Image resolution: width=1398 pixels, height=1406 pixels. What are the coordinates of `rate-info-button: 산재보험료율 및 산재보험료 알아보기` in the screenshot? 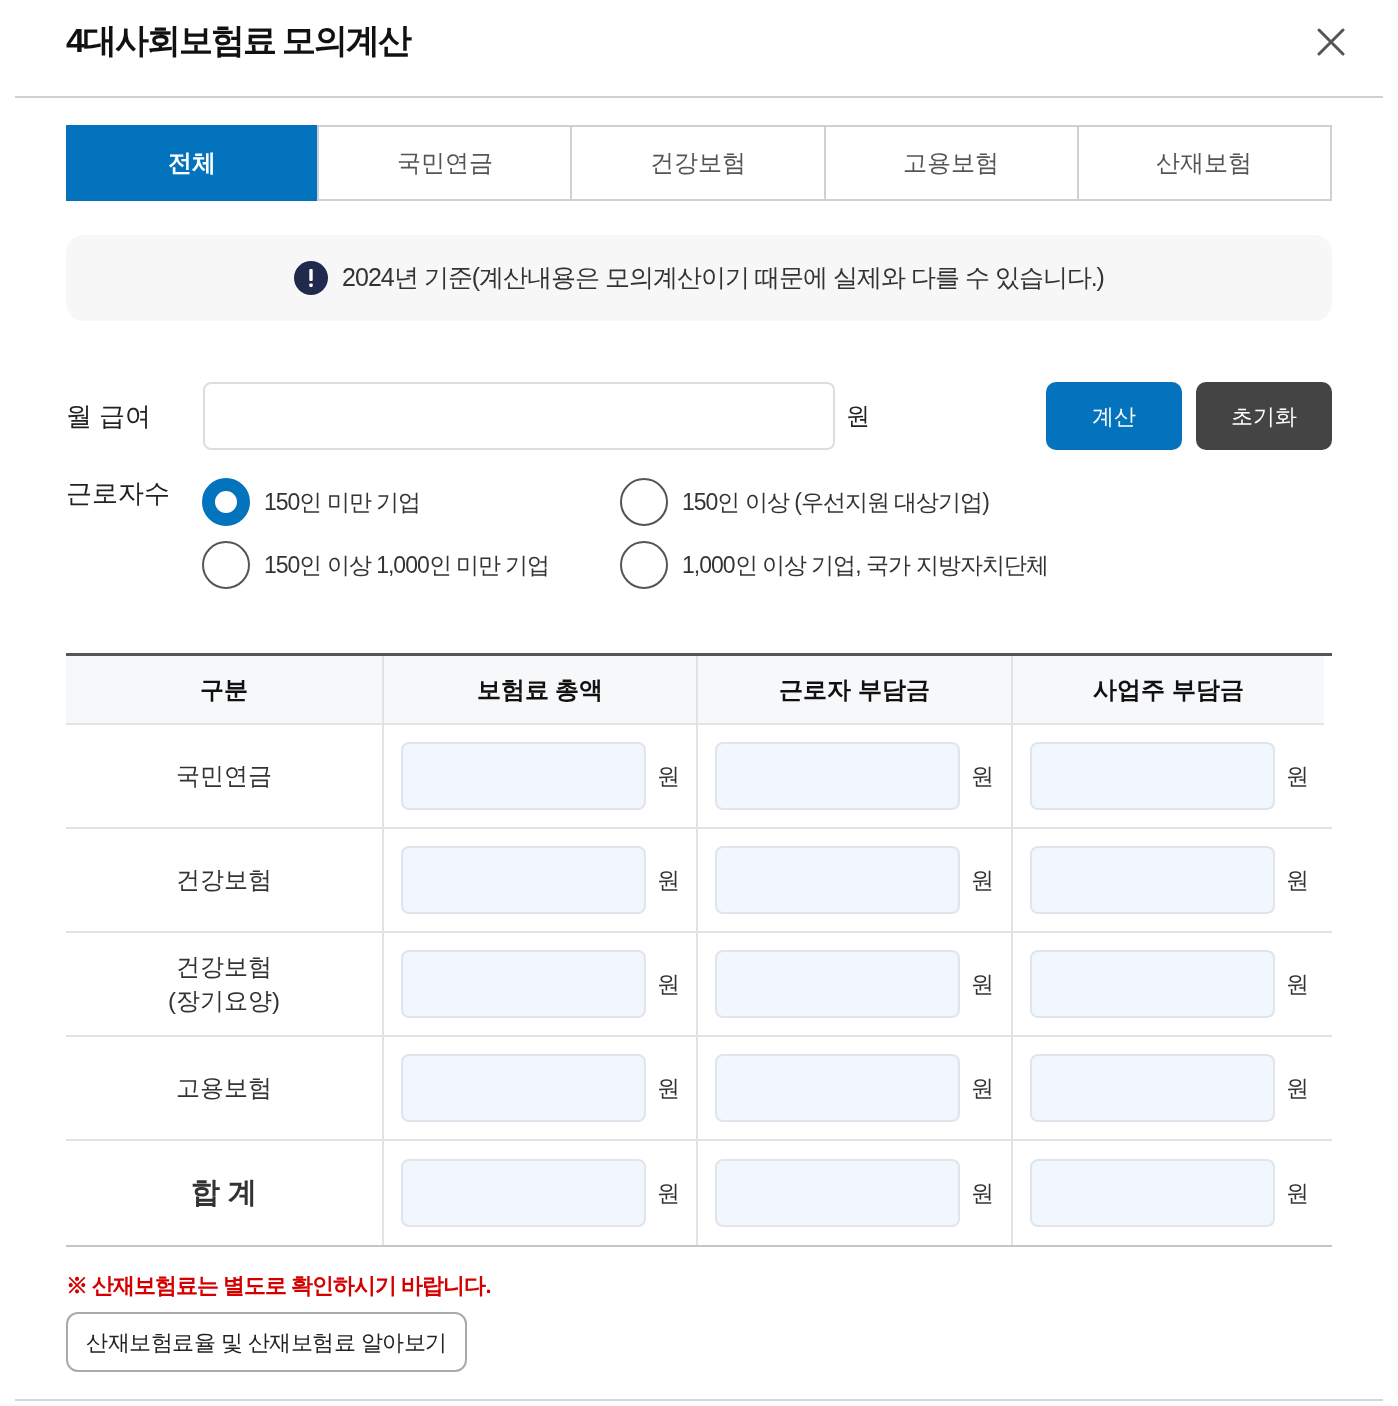 It's located at (266, 1342).